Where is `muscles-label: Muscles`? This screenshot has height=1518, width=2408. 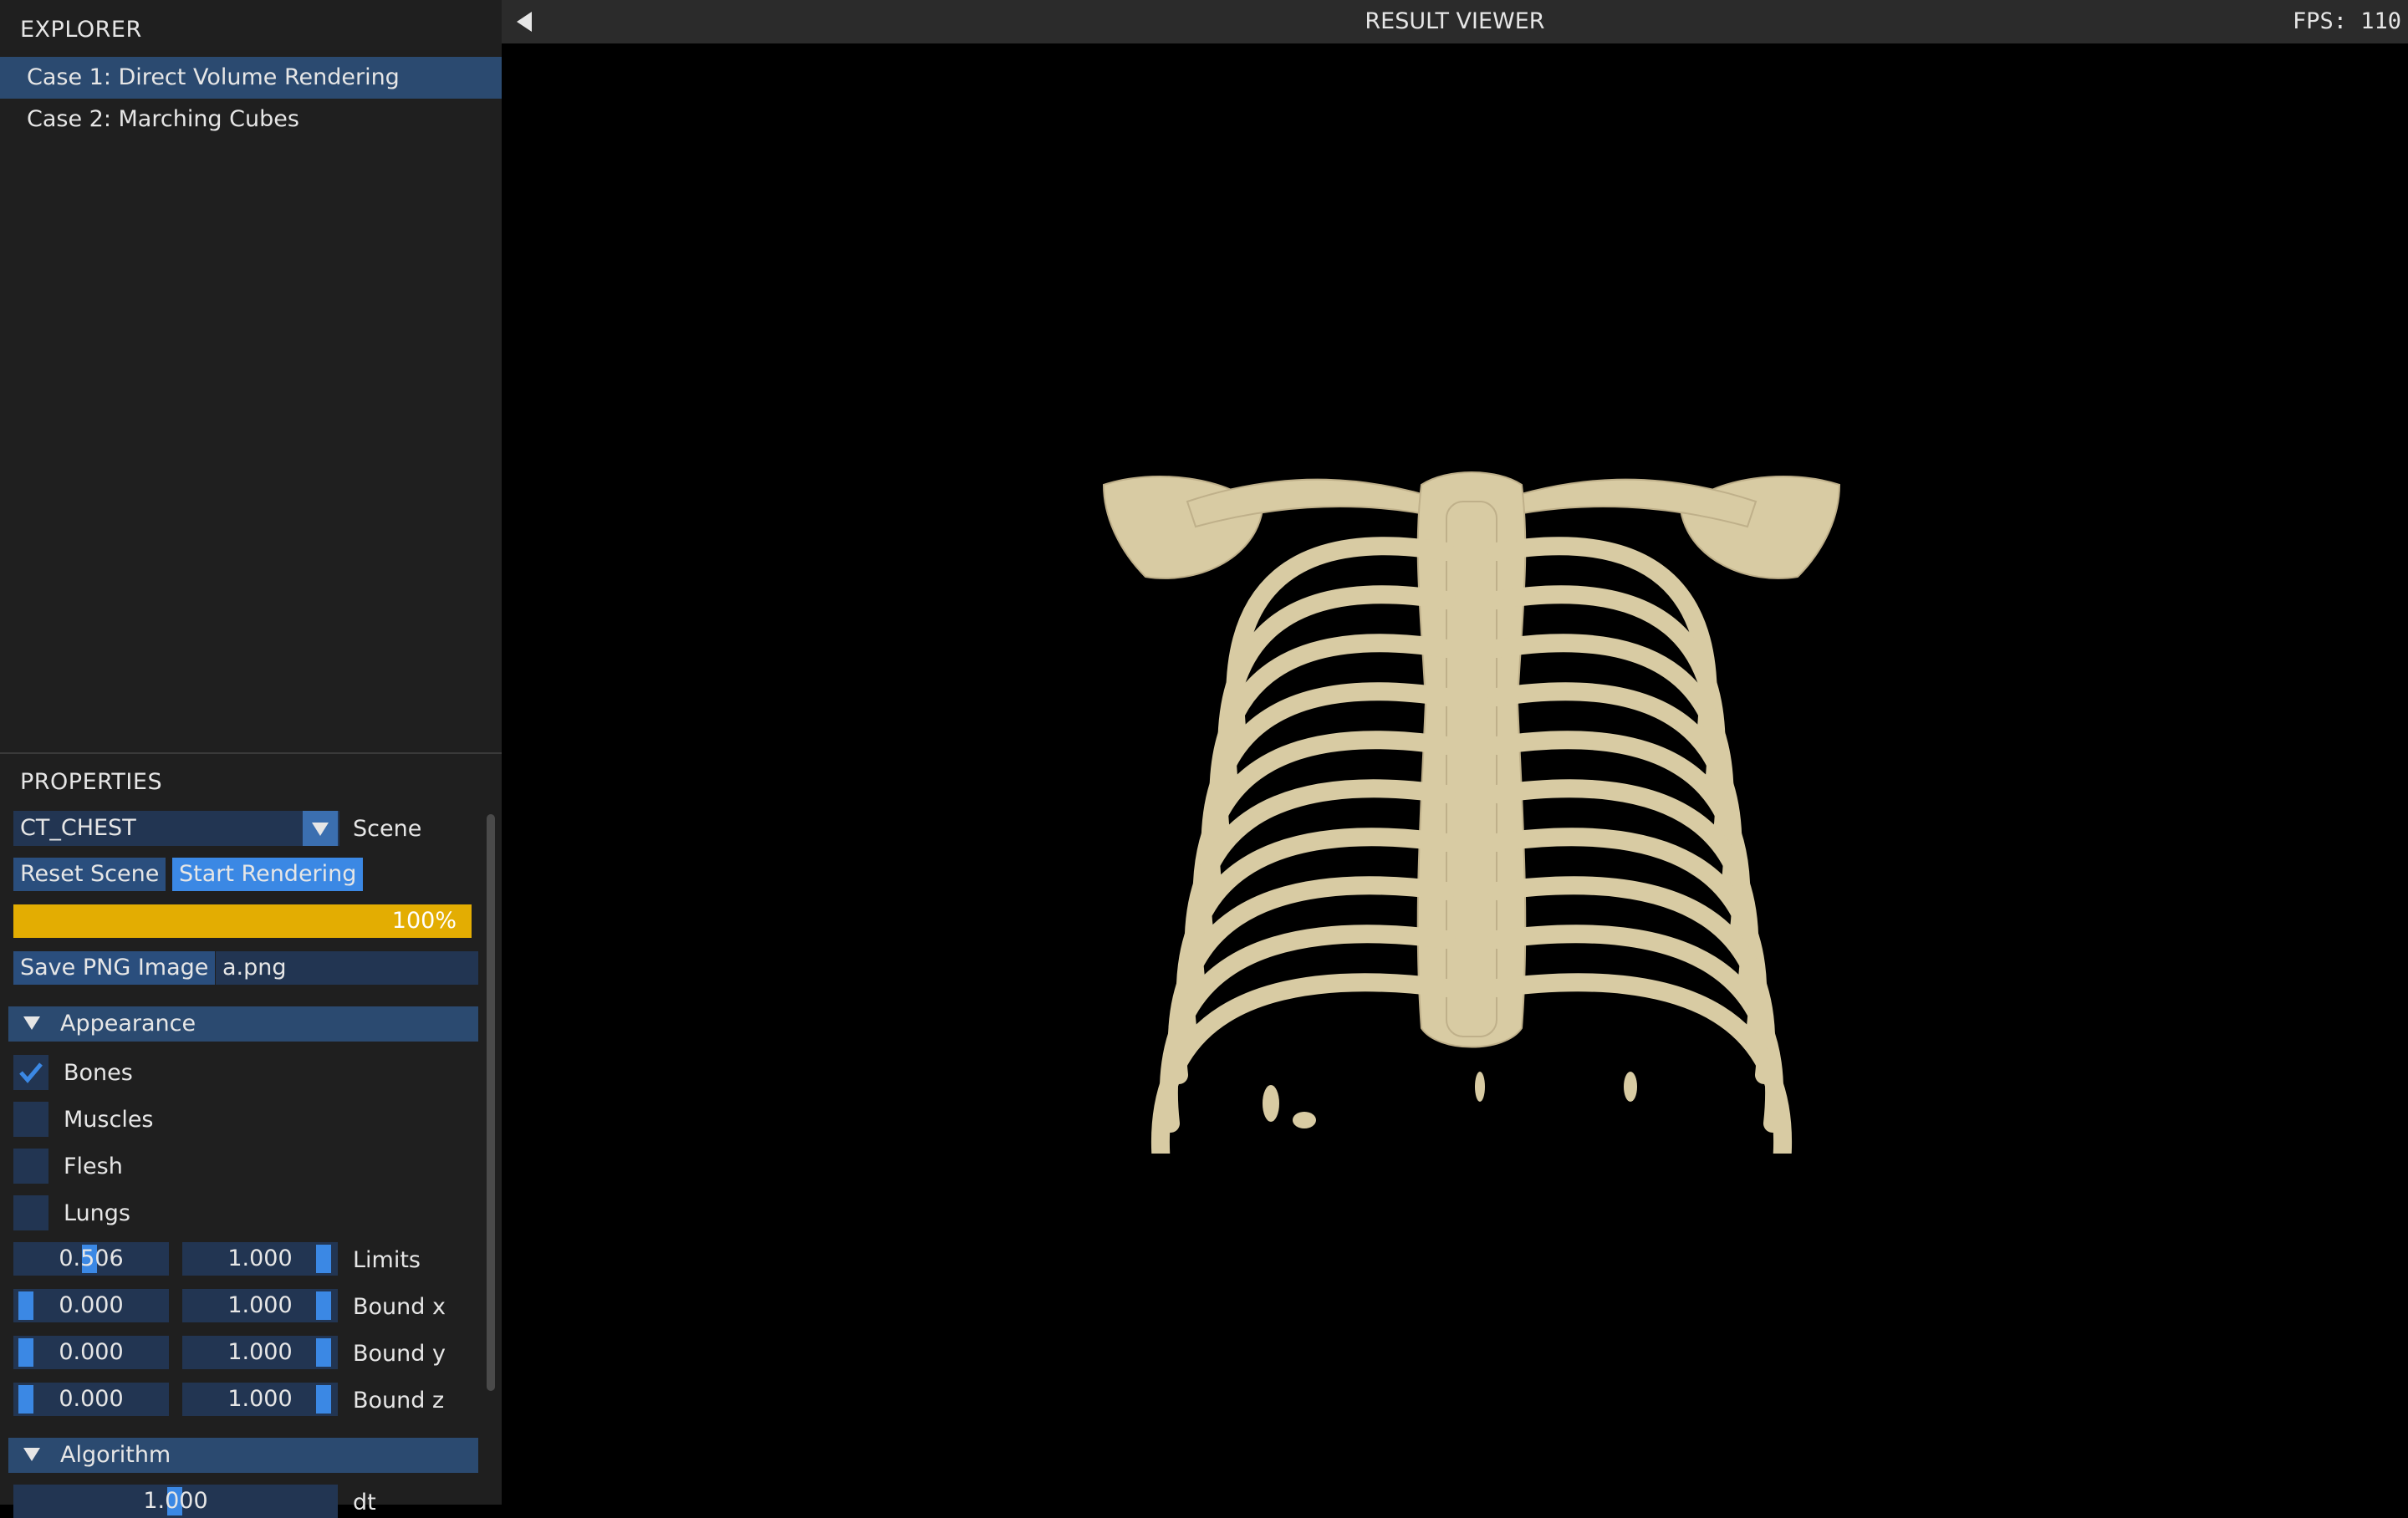
muscles-label: Muscles is located at coordinates (109, 1120).